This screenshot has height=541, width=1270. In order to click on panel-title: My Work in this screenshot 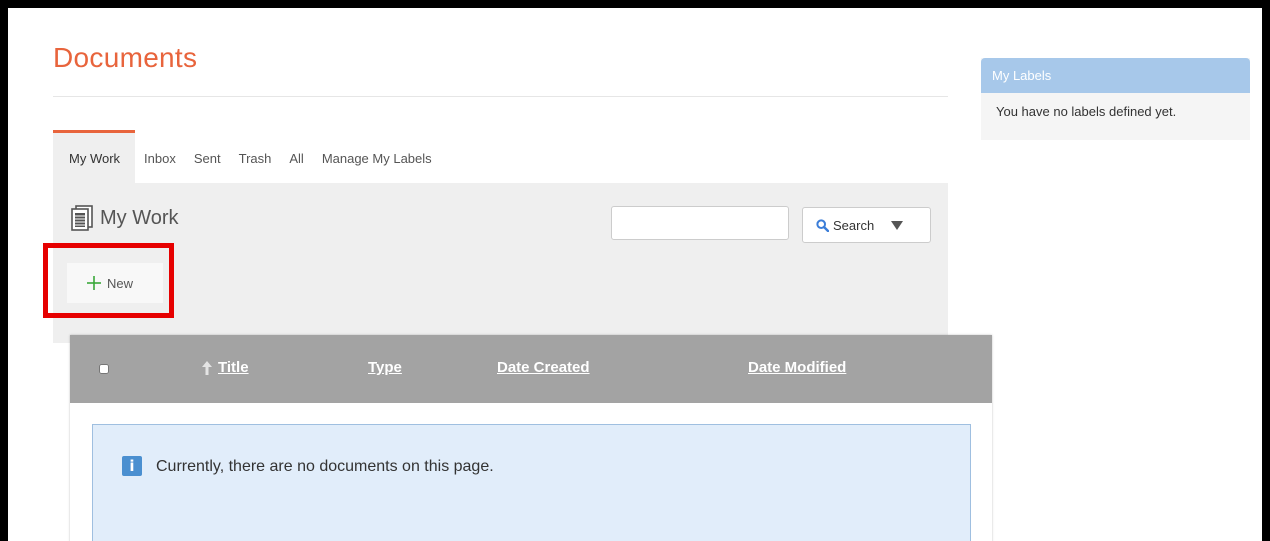, I will do `click(139, 217)`.